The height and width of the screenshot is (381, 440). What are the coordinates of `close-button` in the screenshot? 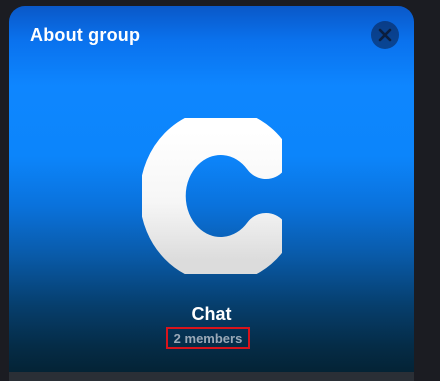 It's located at (385, 35).